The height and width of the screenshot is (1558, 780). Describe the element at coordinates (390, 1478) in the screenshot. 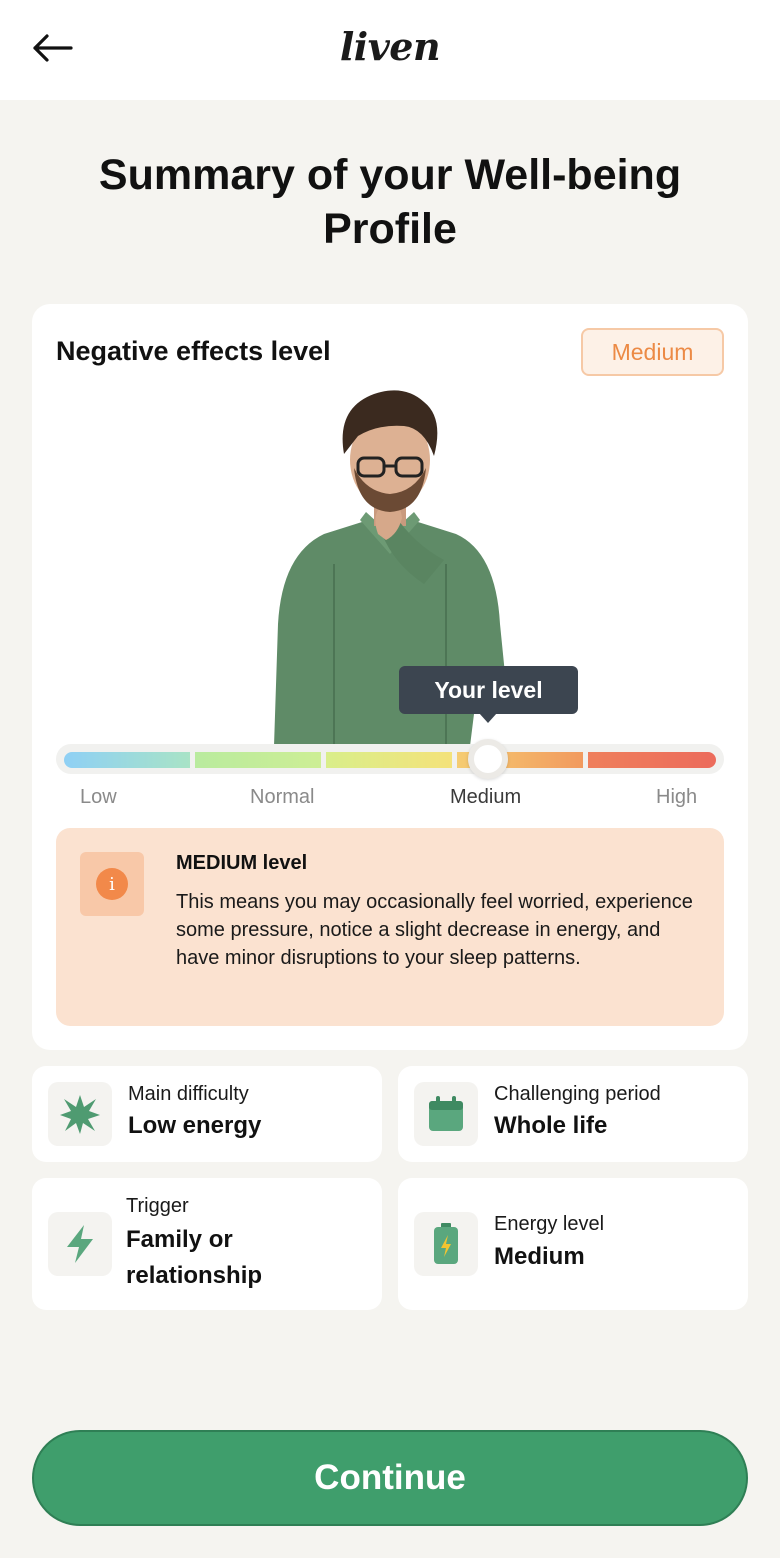

I see `continue-button: Continue` at that location.